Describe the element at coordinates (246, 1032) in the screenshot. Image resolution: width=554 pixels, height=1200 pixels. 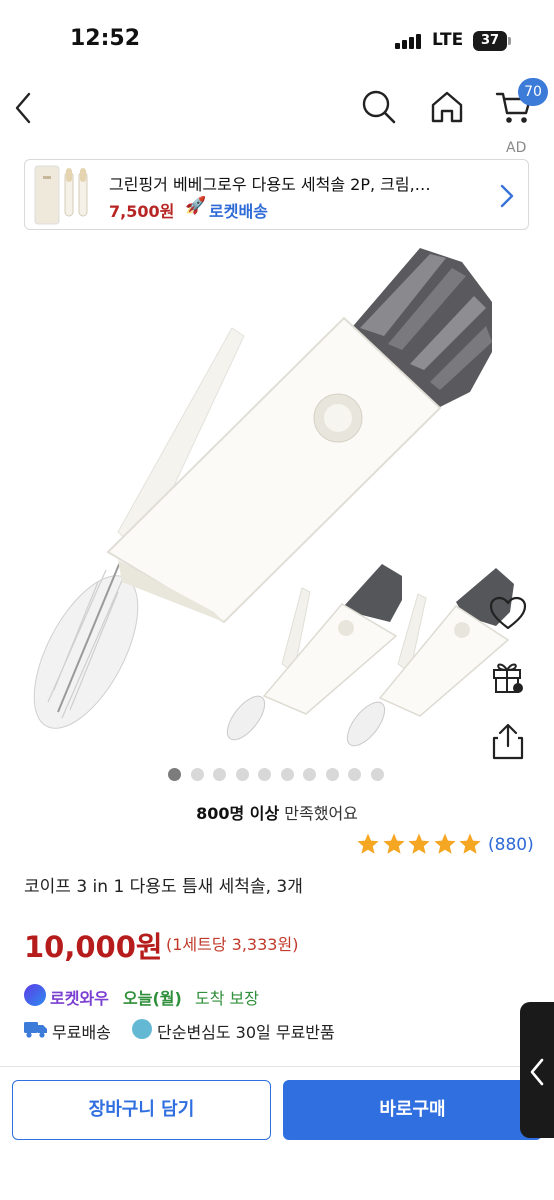
I see `free-return-label: 단순변심도 30일 무료반품` at that location.